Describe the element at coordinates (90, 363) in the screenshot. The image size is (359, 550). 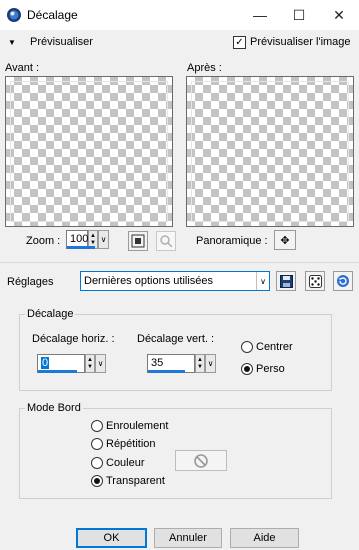
I see `horiz-offset-spinner: ▲ ▼` at that location.